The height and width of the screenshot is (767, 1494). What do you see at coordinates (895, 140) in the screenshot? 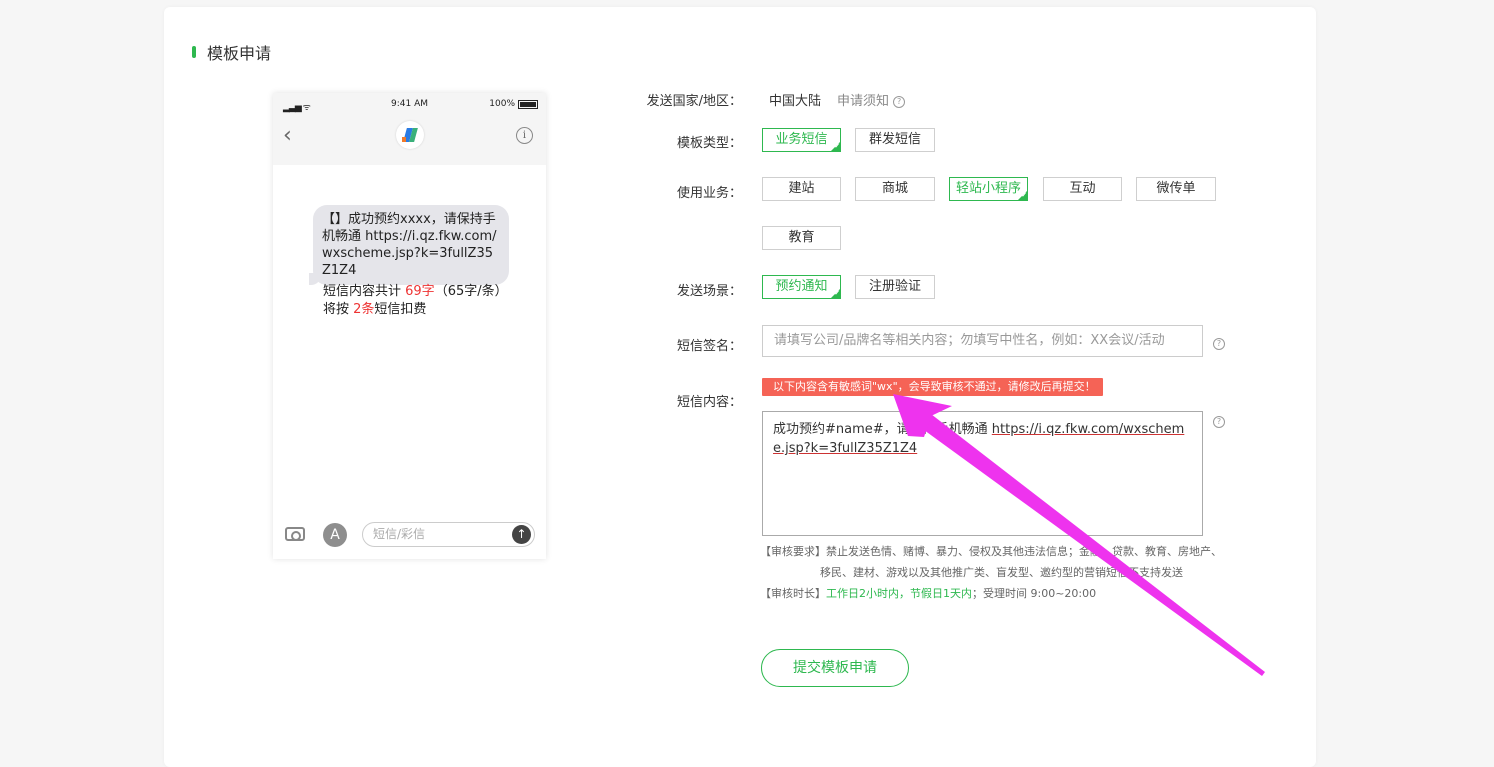
I see `type-option-mass: 群发短信` at bounding box center [895, 140].